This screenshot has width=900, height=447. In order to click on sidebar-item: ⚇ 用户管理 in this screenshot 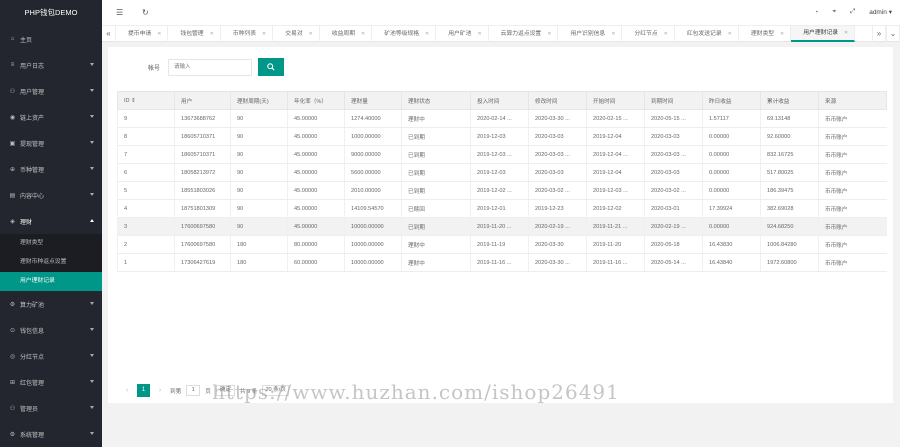, I will do `click(51, 91)`.